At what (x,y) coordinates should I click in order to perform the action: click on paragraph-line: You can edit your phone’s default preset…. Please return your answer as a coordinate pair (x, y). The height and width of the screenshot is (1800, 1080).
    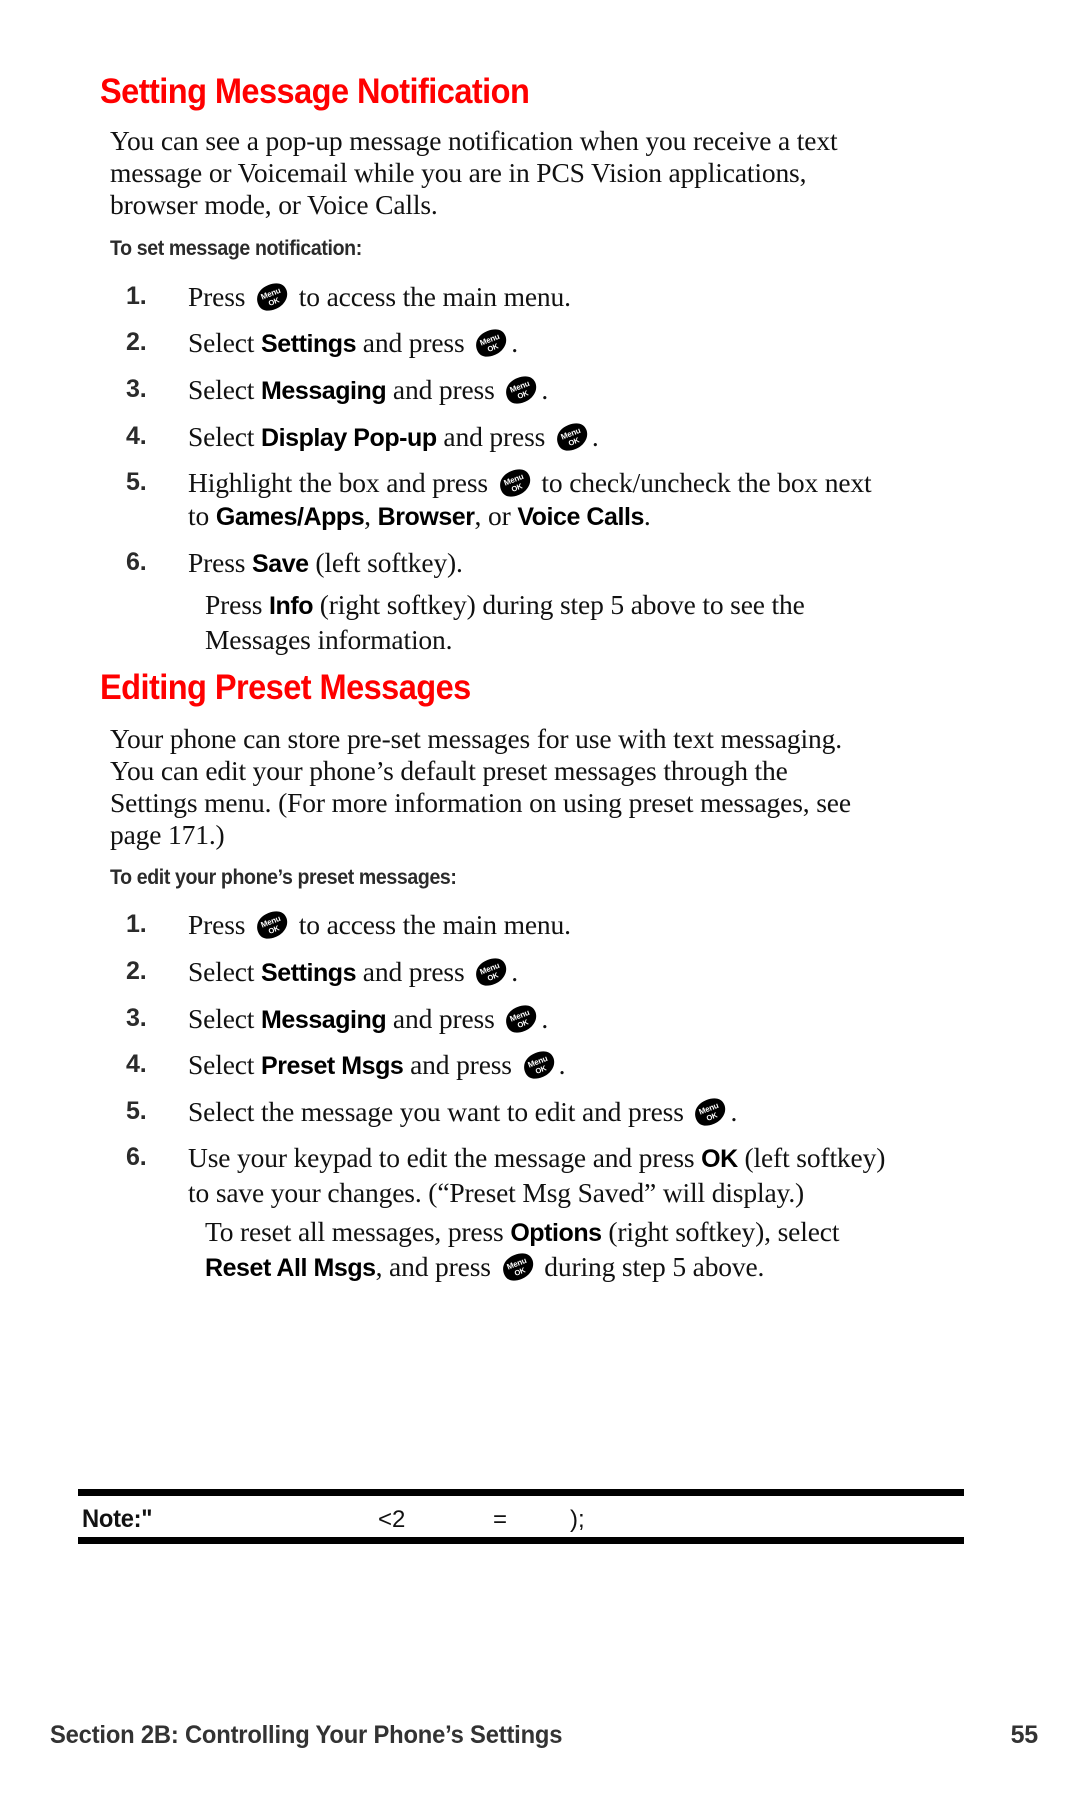
    Looking at the image, I should click on (449, 770).